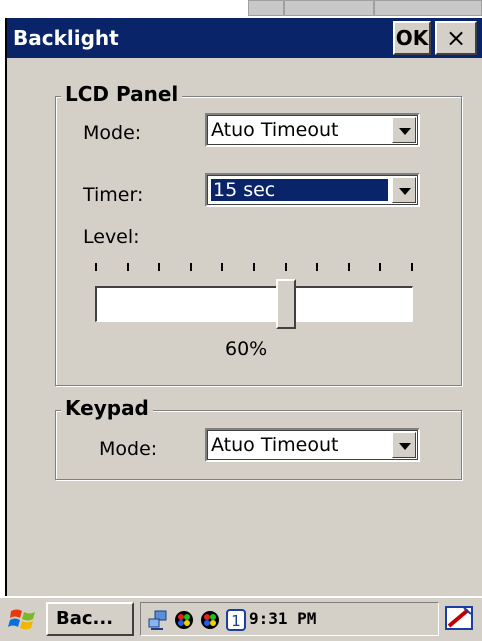  What do you see at coordinates (460, 619) in the screenshot?
I see `keyboard-sip-icon` at bounding box center [460, 619].